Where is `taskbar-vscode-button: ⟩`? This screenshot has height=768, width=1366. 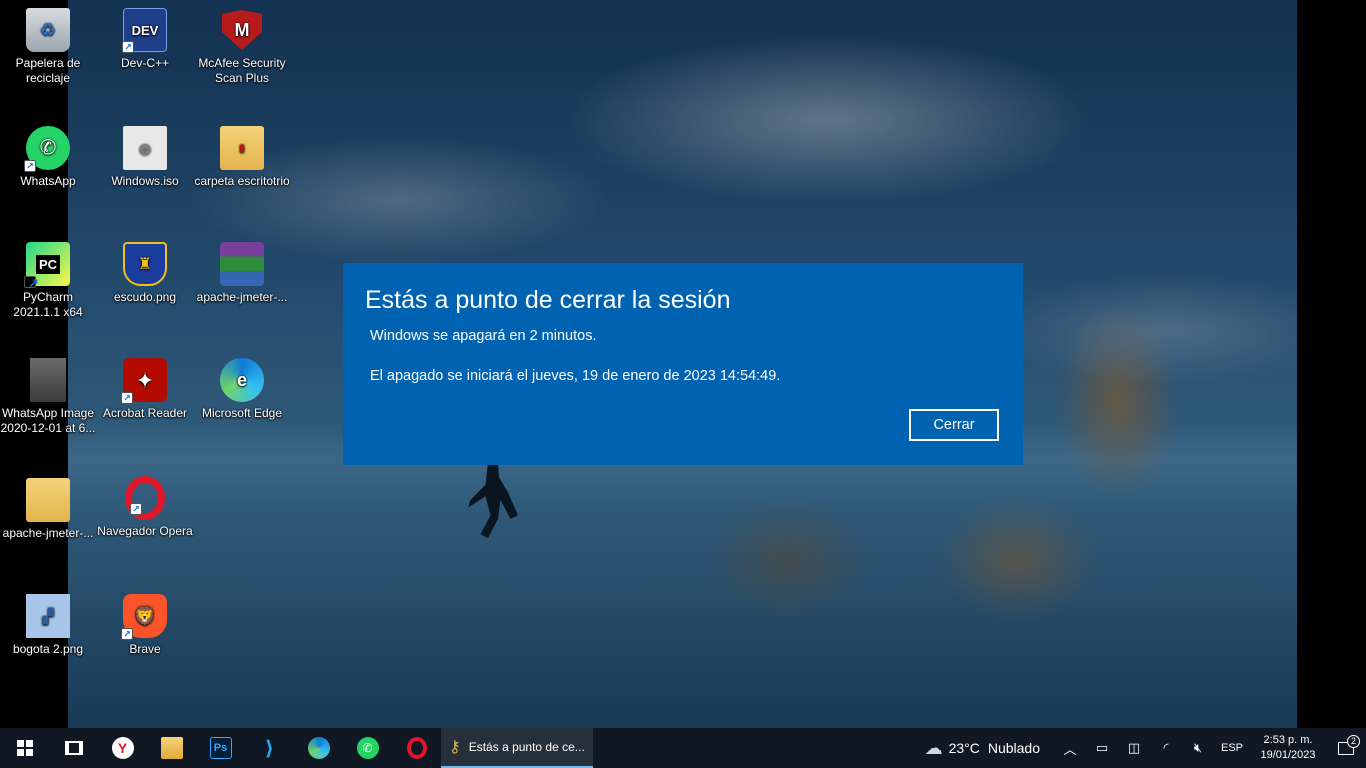
taskbar-vscode-button: ⟩ is located at coordinates (269, 748).